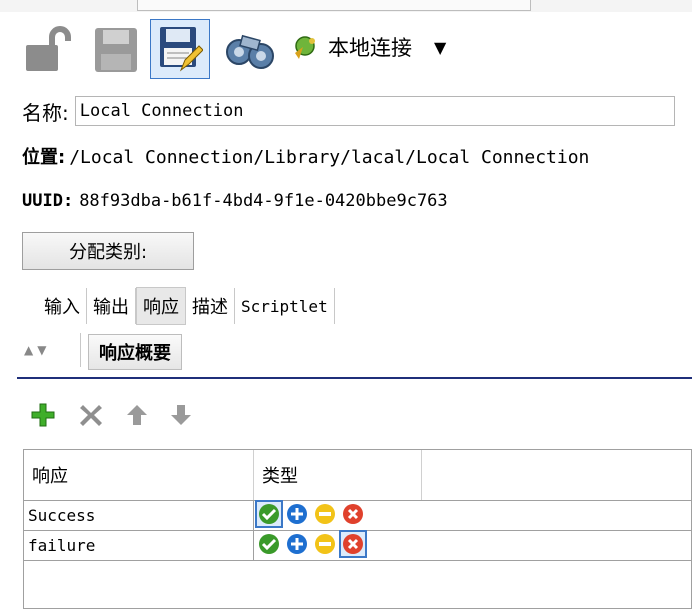  What do you see at coordinates (357, 560) in the screenshot?
I see `table-row-bottom-line` at bounding box center [357, 560].